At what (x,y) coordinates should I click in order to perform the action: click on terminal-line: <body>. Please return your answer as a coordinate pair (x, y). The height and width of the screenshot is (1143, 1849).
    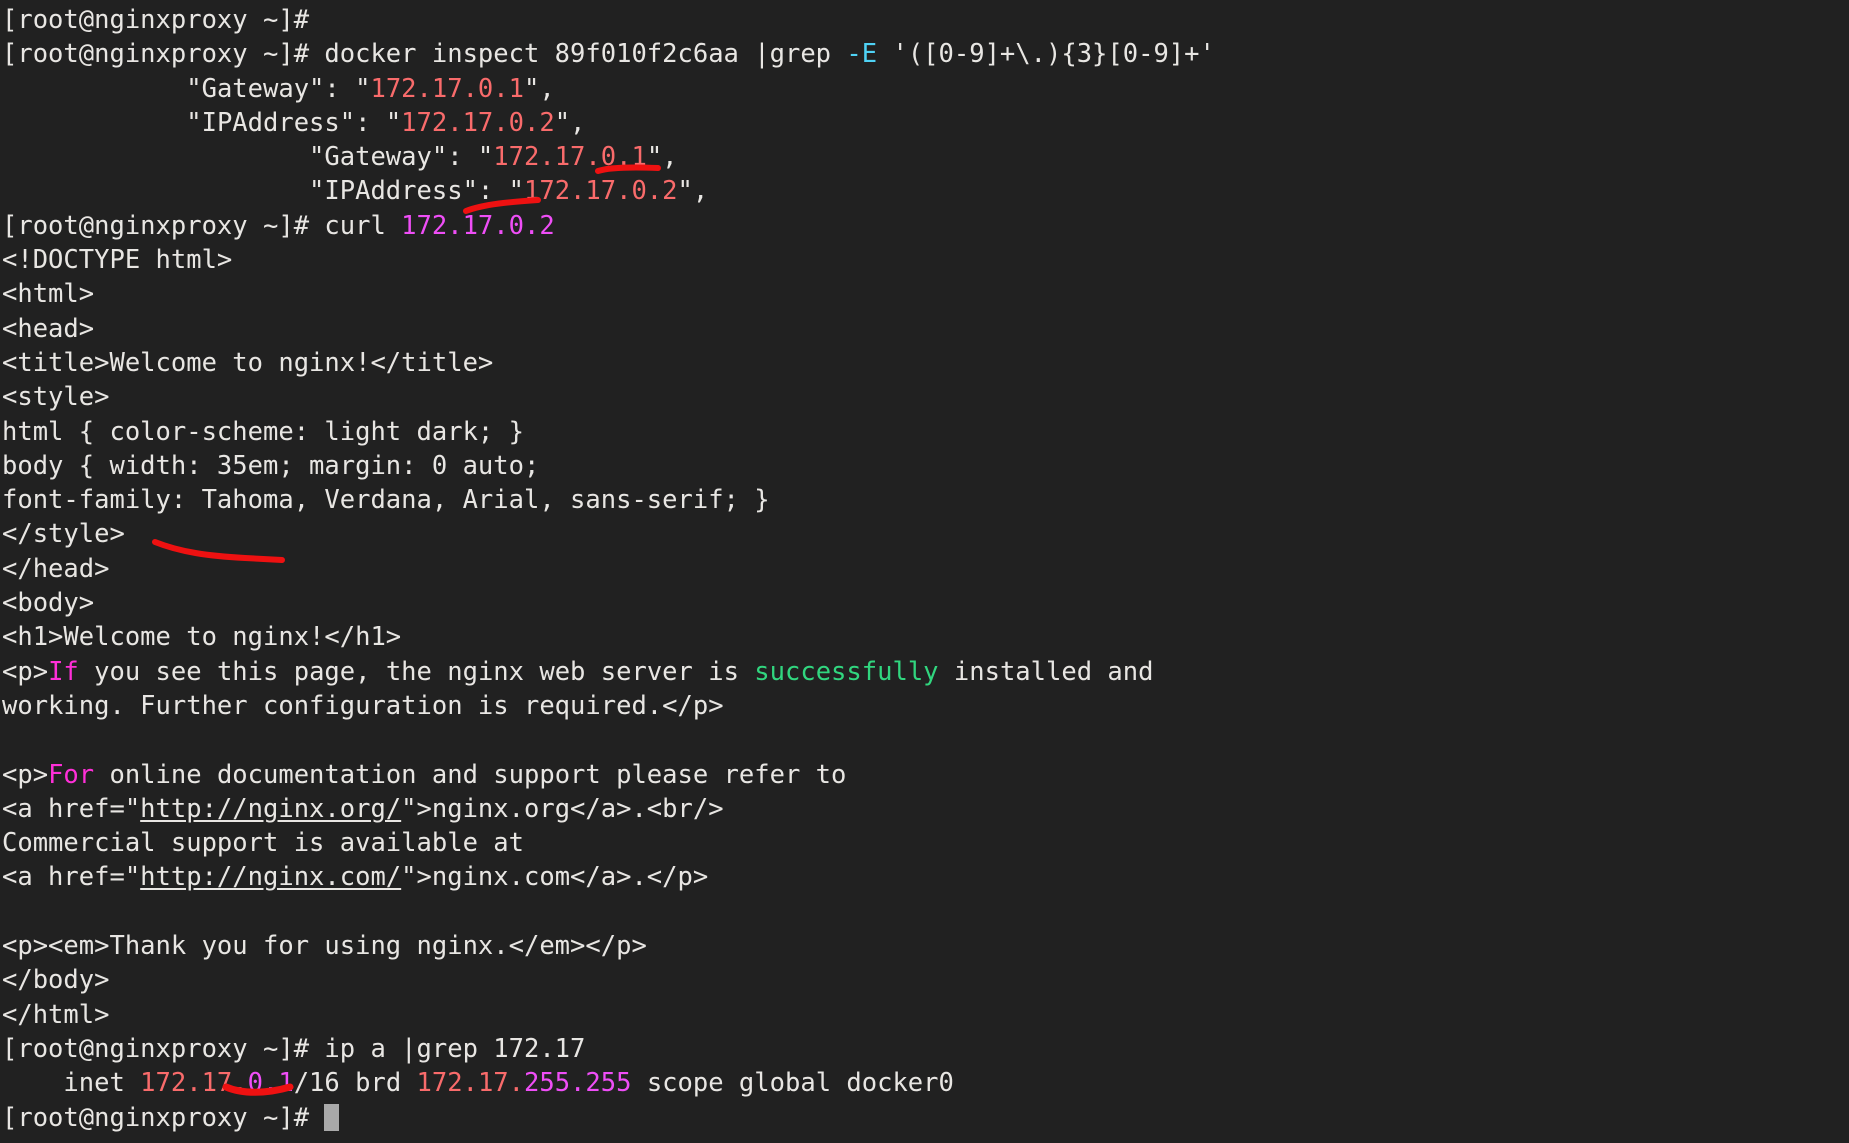
    Looking at the image, I should click on (925, 603).